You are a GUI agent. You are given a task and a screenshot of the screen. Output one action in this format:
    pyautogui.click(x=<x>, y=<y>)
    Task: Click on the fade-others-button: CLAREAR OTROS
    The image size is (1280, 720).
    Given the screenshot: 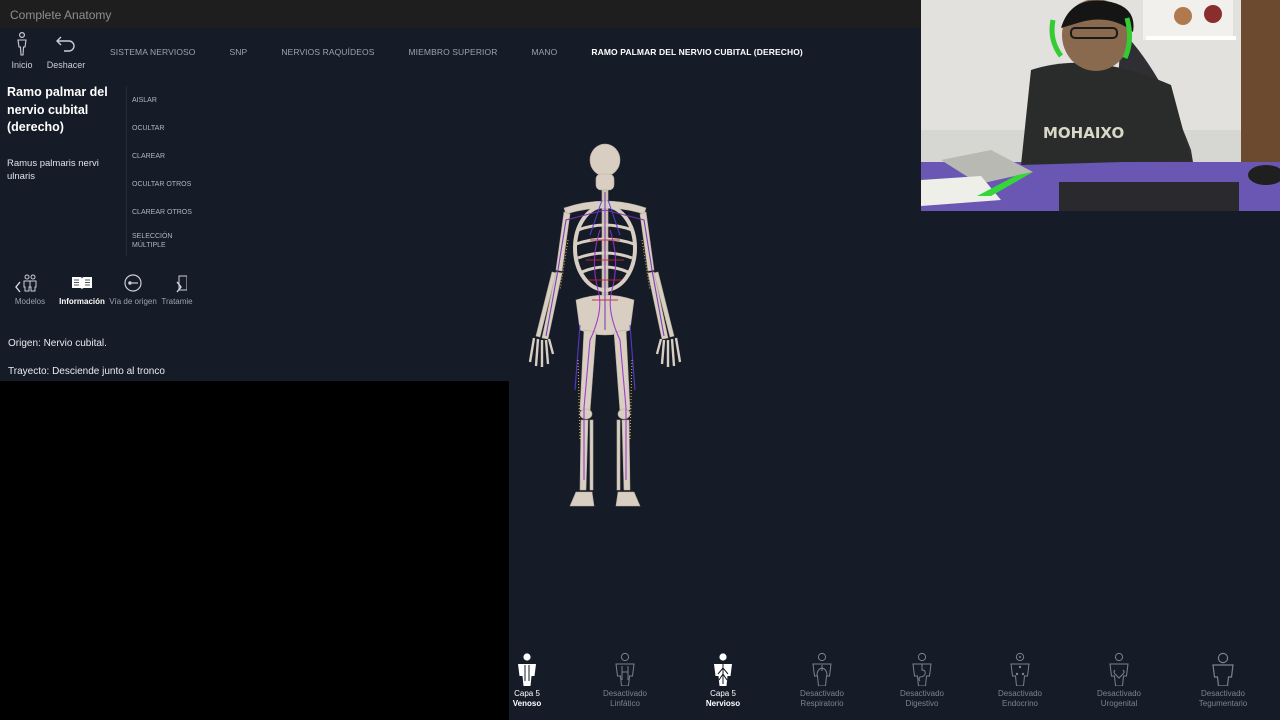 What is the action you would take?
    pyautogui.click(x=161, y=212)
    